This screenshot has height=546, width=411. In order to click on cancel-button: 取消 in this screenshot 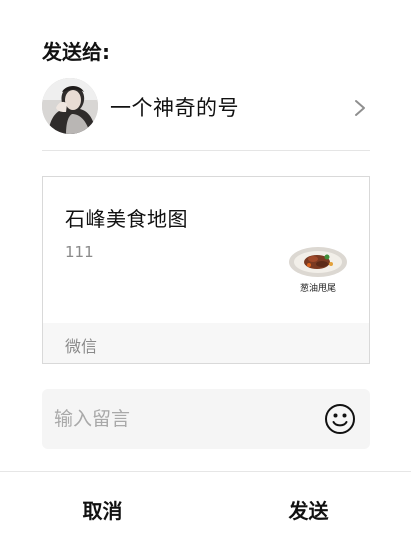, I will do `click(102, 509)`.